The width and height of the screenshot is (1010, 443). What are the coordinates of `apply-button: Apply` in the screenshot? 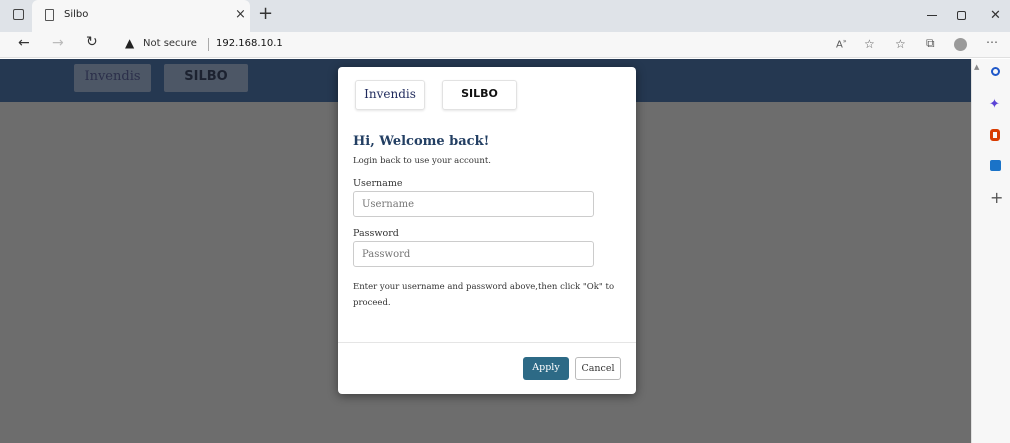 It's located at (546, 368).